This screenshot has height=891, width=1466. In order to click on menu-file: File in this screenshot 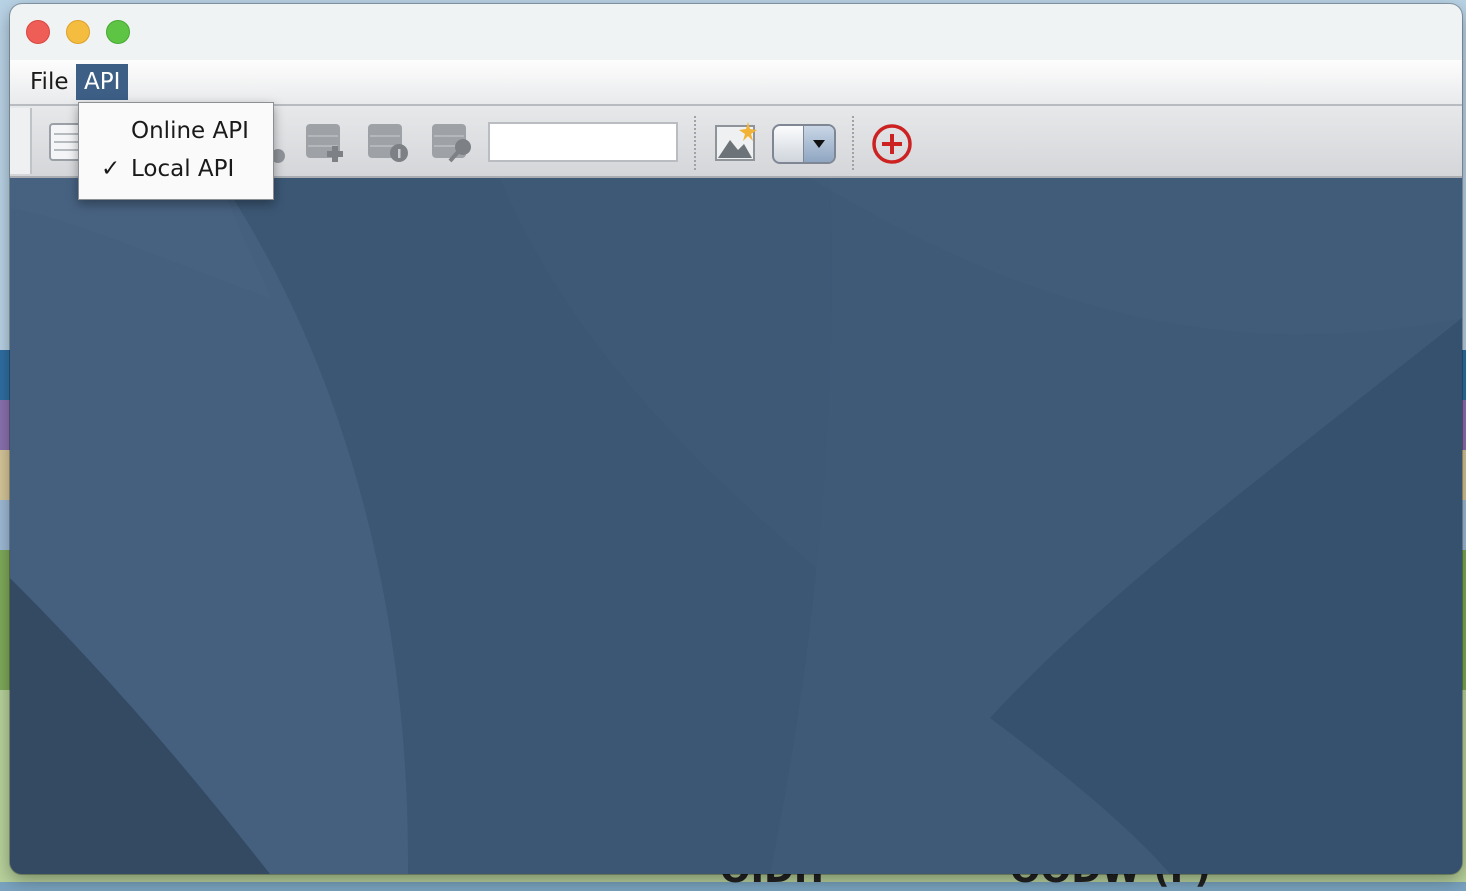, I will do `click(49, 82)`.